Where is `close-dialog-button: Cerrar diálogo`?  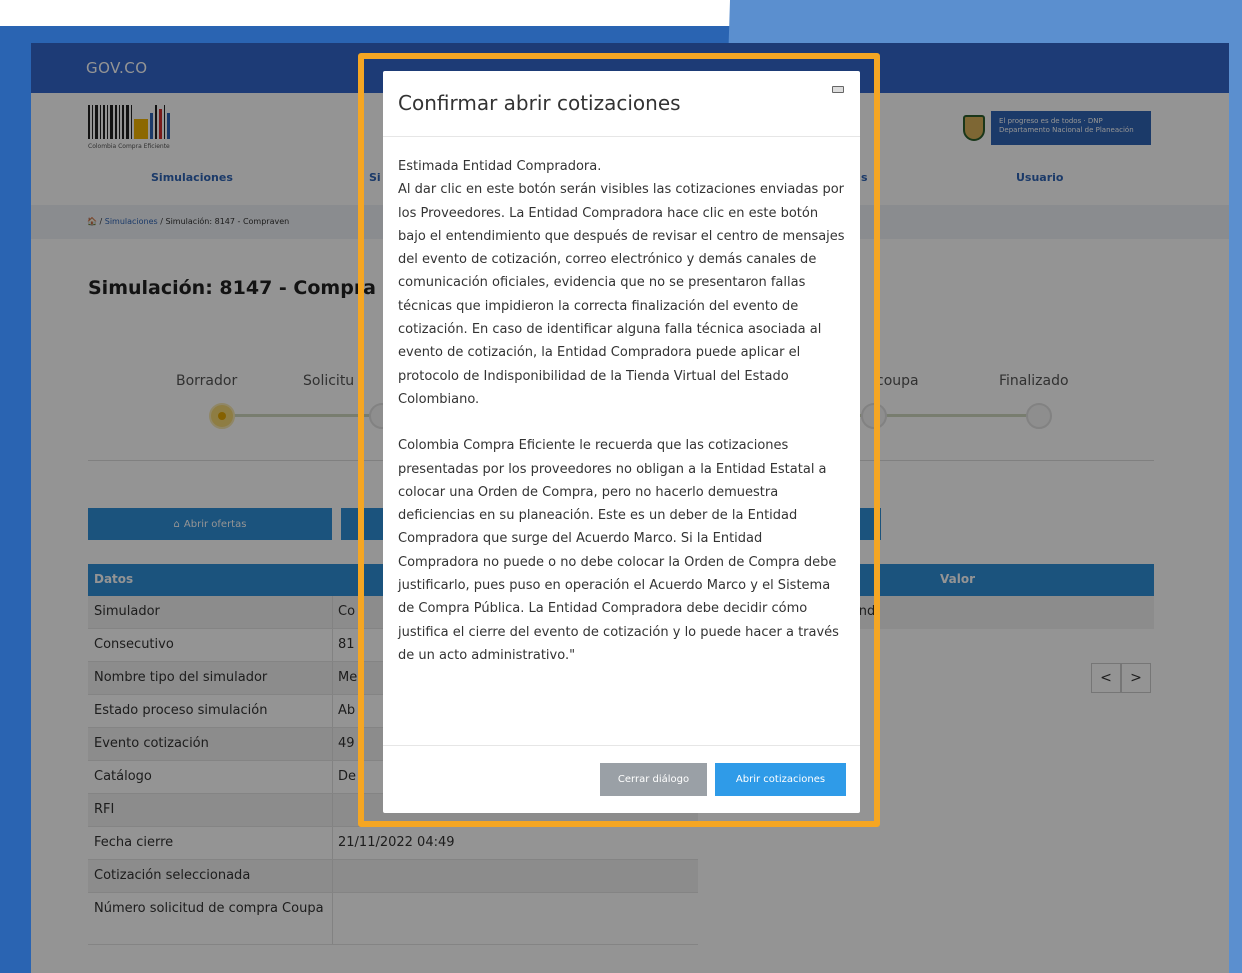
close-dialog-button: Cerrar diálogo is located at coordinates (653, 779).